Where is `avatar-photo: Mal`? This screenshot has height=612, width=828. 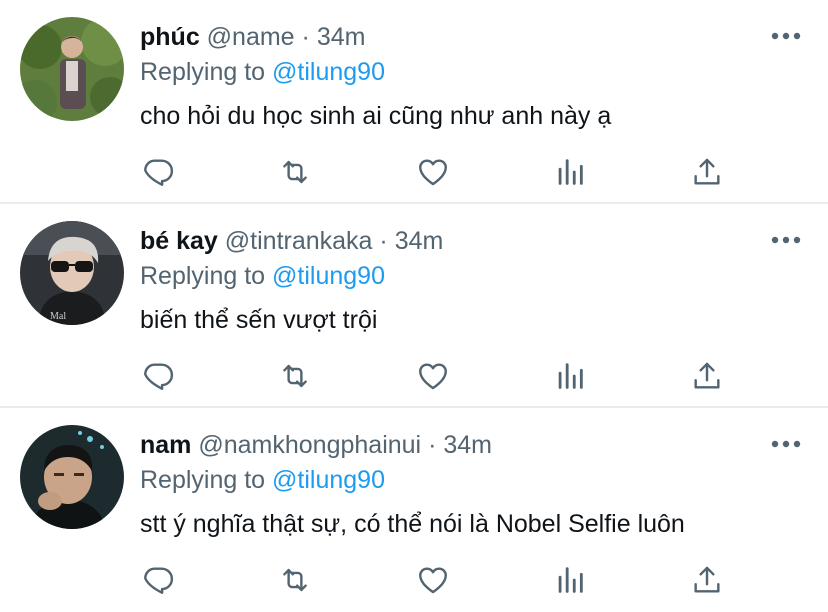 avatar-photo: Mal is located at coordinates (72, 273).